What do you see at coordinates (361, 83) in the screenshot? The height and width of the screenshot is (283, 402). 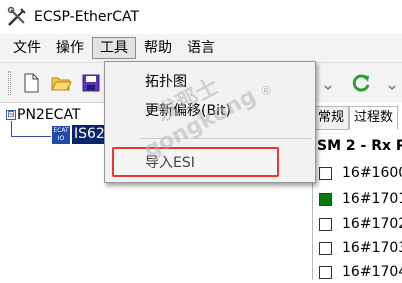 I see `refresh-icon` at bounding box center [361, 83].